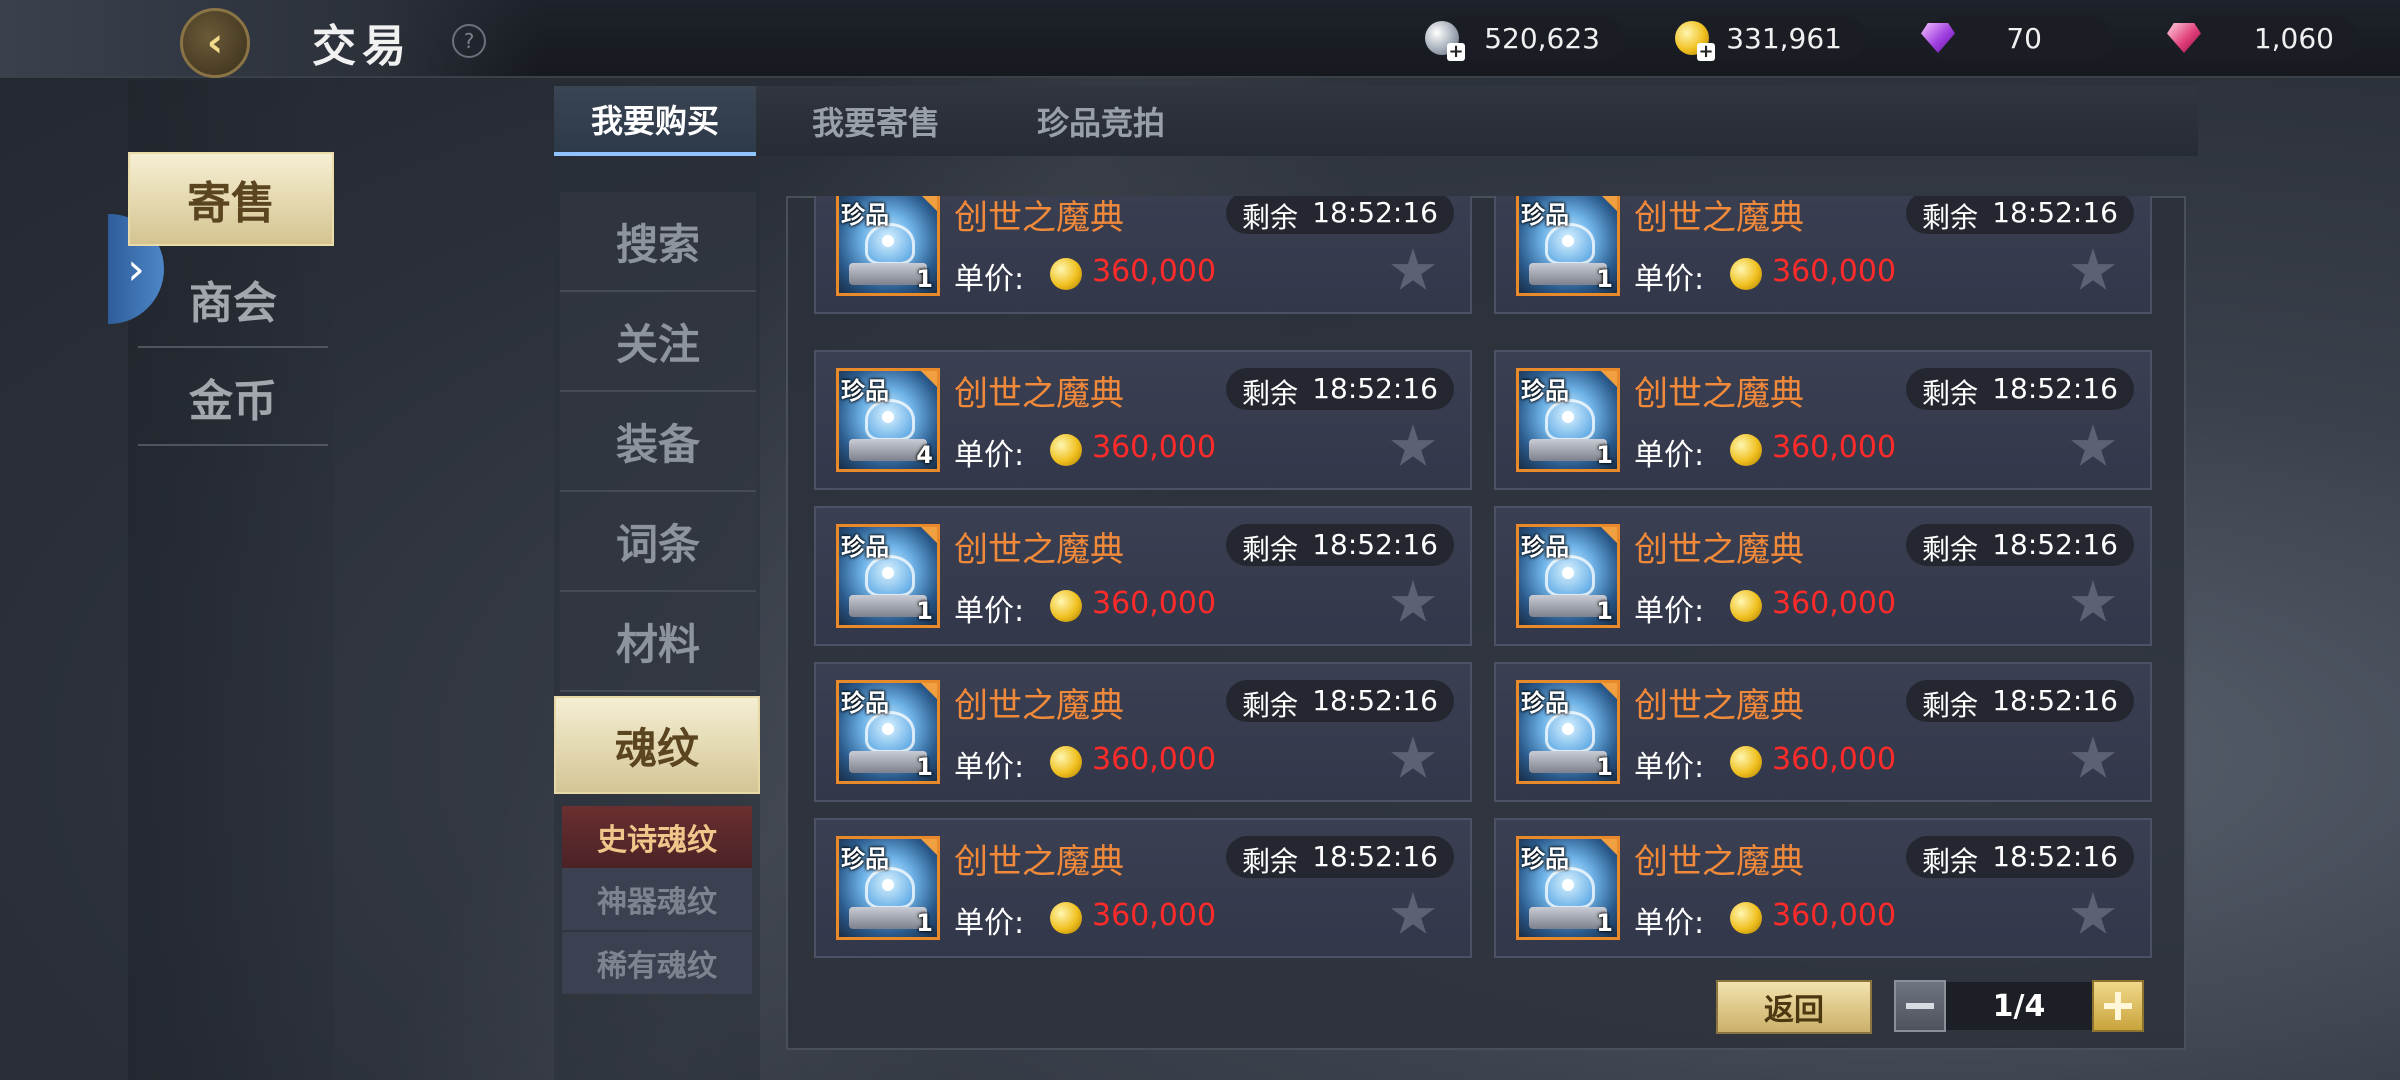  I want to click on purple-gem-icon, so click(1938, 38).